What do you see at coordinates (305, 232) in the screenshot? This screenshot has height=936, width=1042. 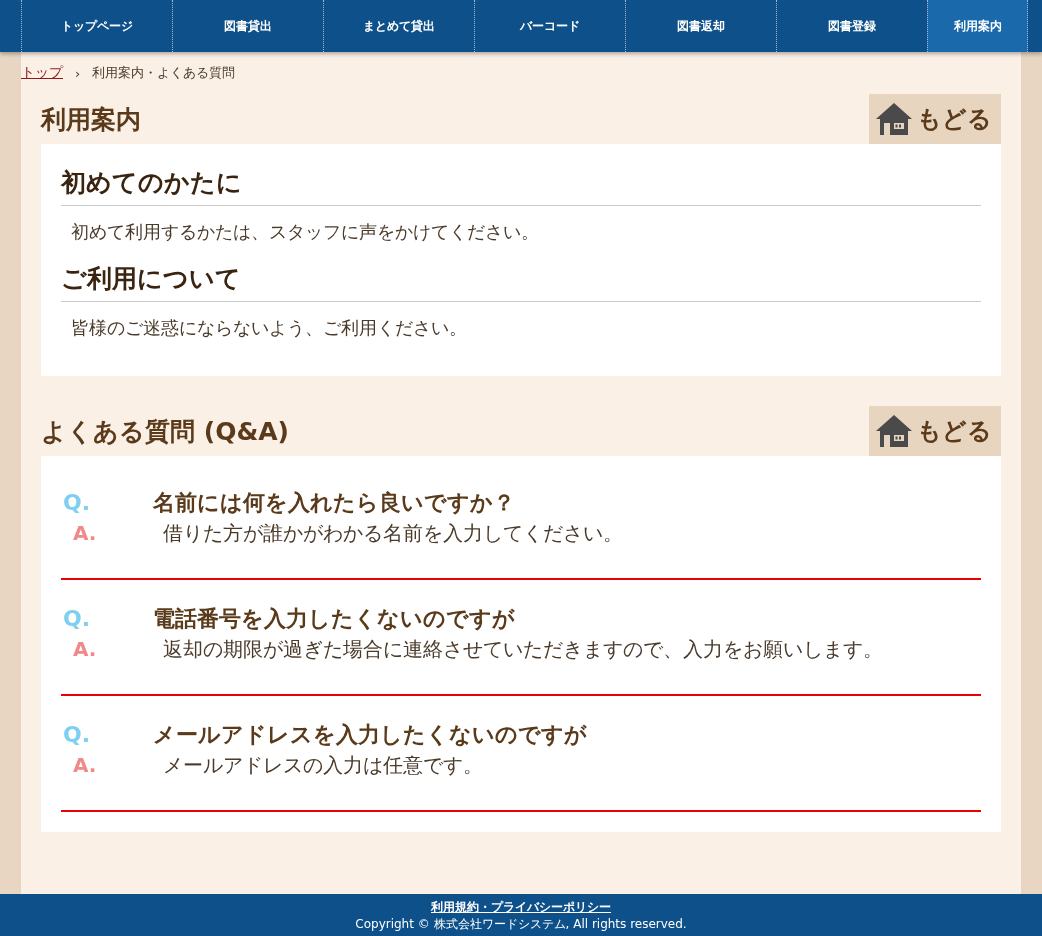 I see `block-text: 初めて利用するかたは、スタッフに声をかけてください。` at bounding box center [305, 232].